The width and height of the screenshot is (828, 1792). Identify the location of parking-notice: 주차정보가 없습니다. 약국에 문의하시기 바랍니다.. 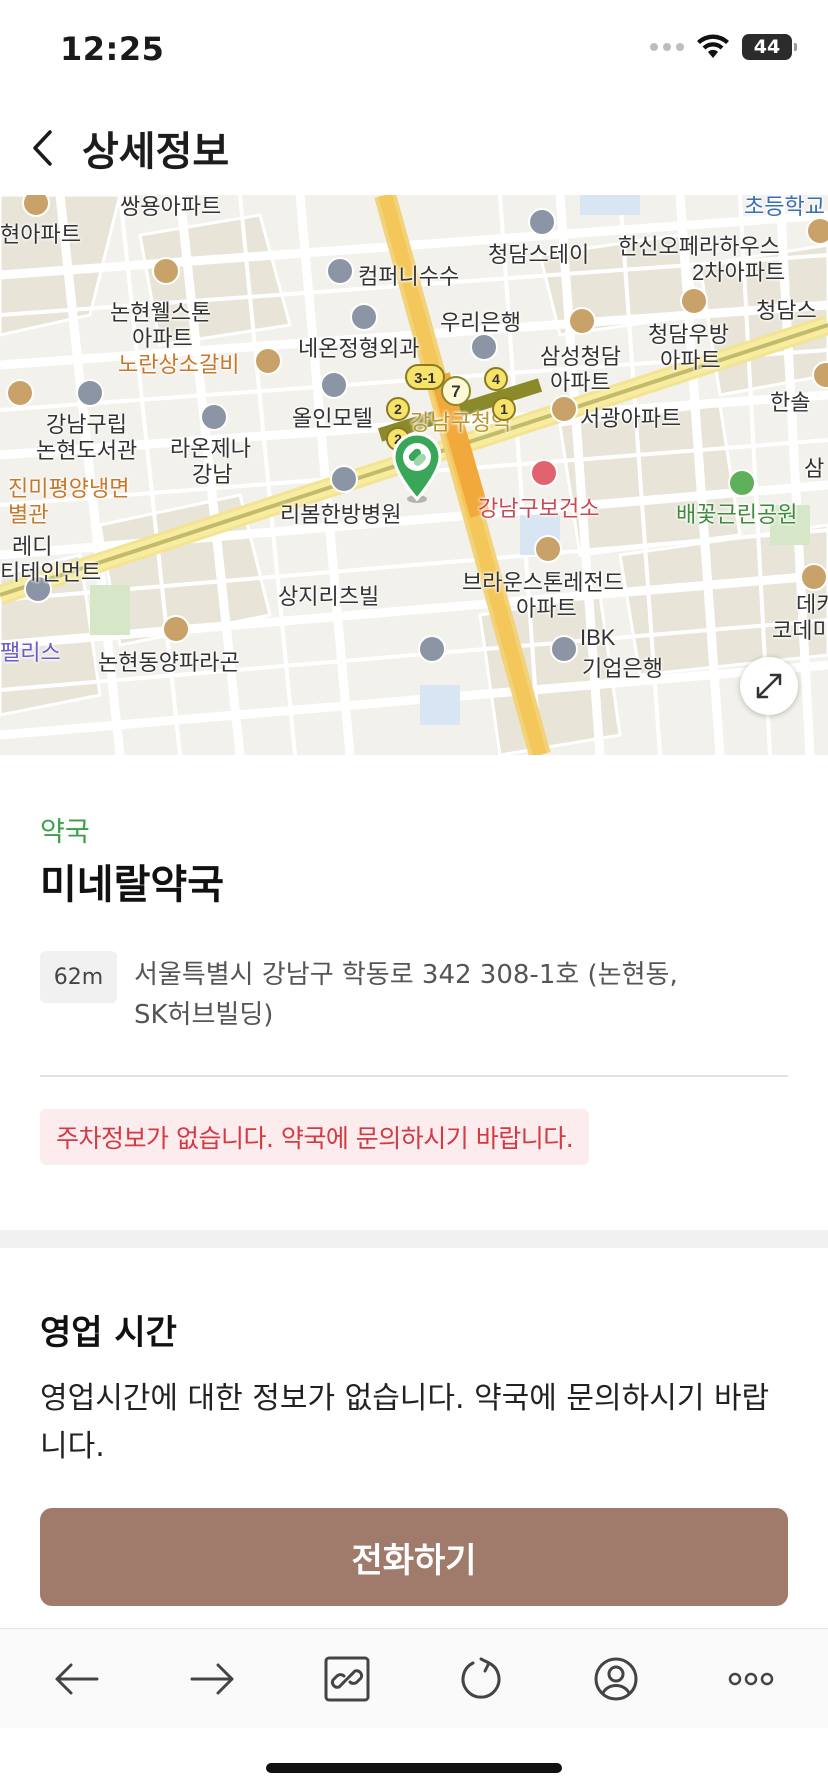
(315, 1137).